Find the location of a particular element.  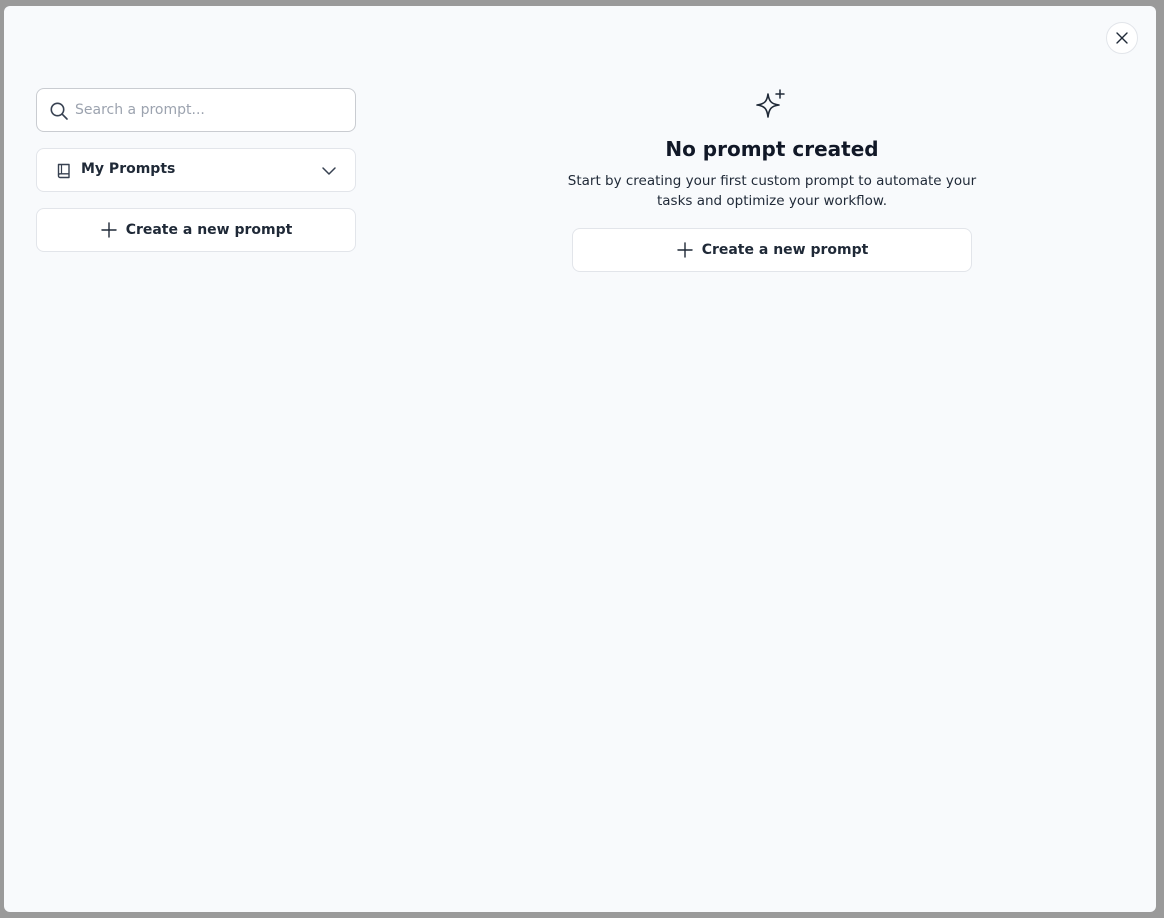

sparkles-icon is located at coordinates (770, 103).